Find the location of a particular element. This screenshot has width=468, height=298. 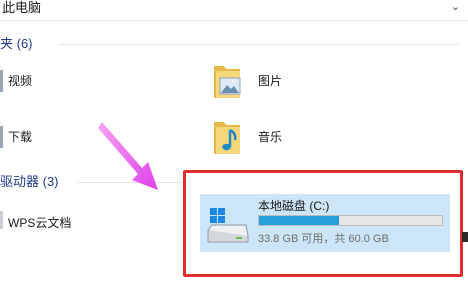

section-divider is located at coordinates (258, 44).